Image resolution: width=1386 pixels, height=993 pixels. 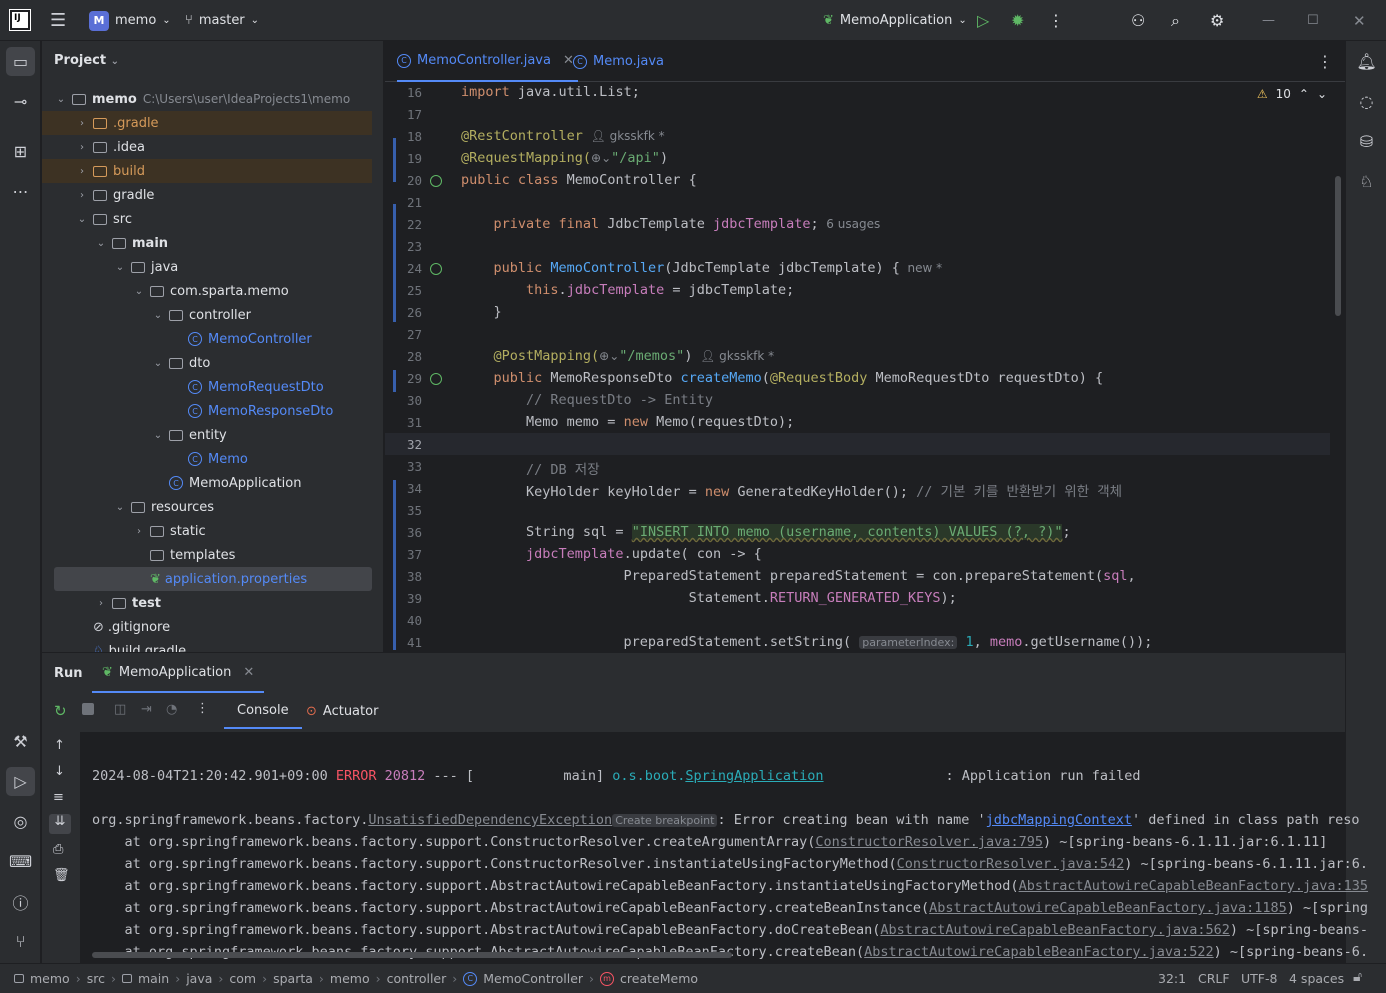 I want to click on search-button: ⌕, so click(x=1175, y=20).